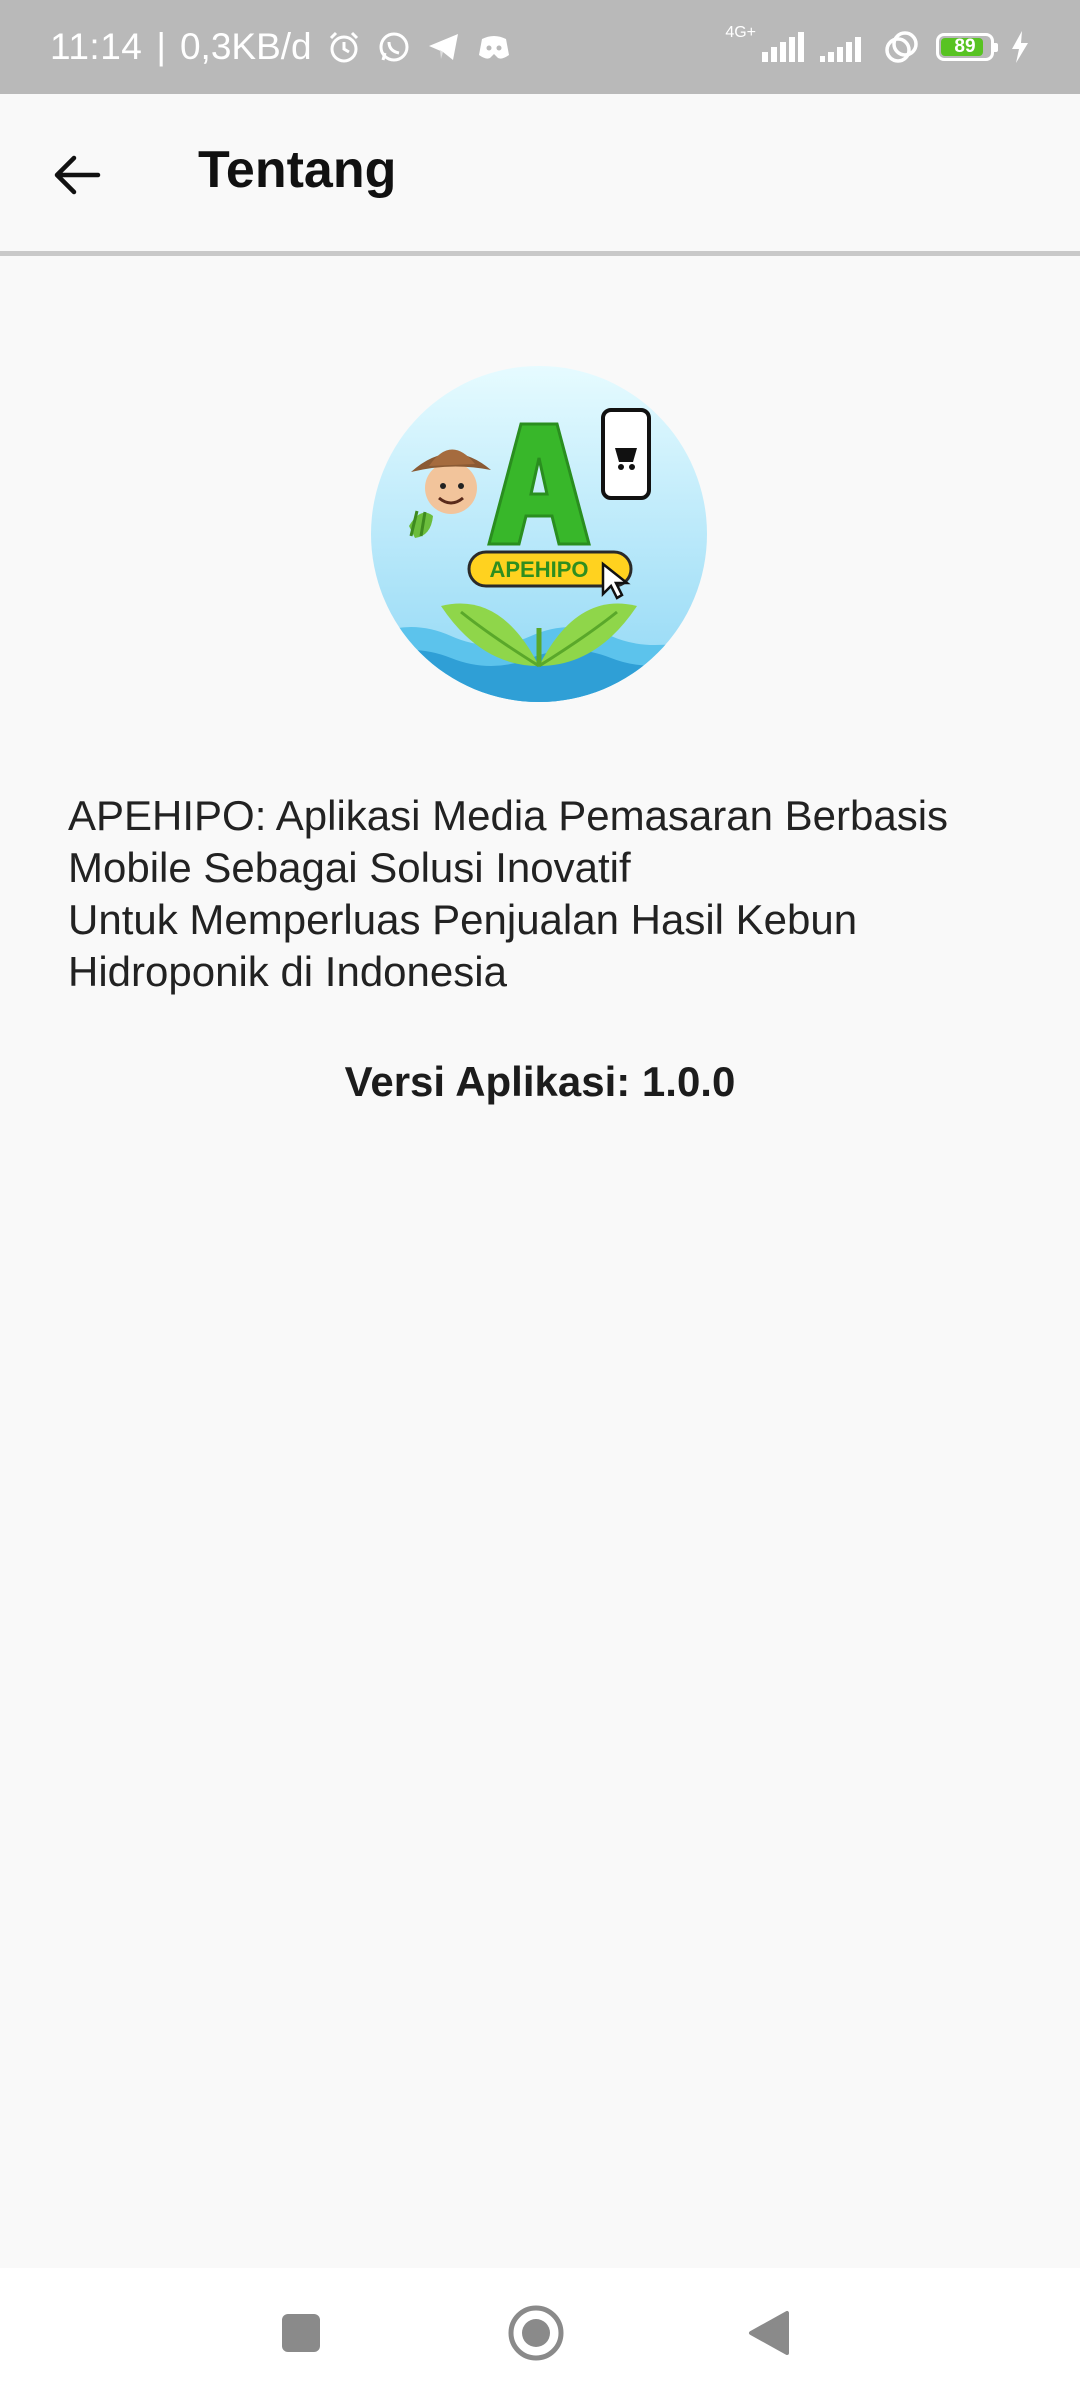 The height and width of the screenshot is (2400, 1080). I want to click on battery-icon: 89, so click(967, 47).